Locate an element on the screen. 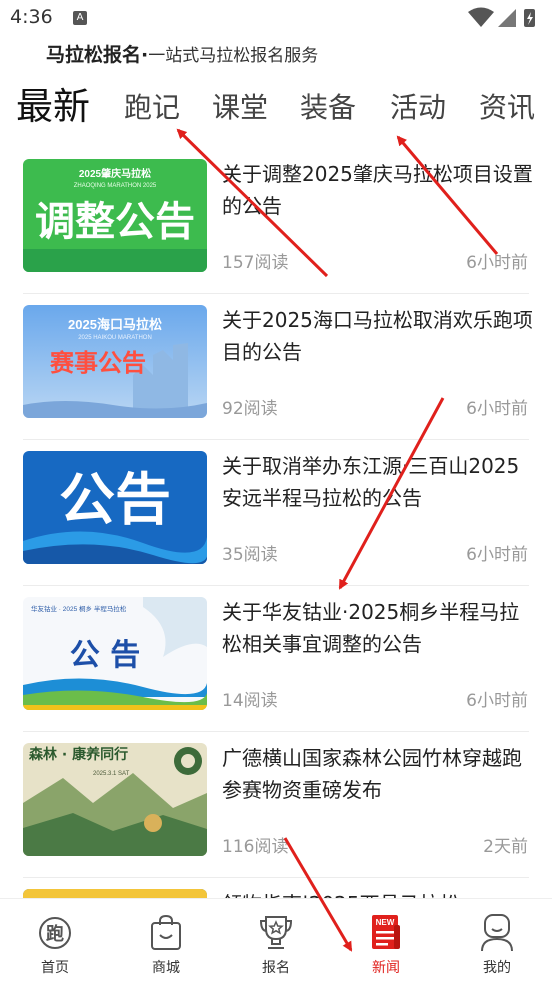 The width and height of the screenshot is (552, 981). news-thumbnail: 公告 is located at coordinates (115, 507).